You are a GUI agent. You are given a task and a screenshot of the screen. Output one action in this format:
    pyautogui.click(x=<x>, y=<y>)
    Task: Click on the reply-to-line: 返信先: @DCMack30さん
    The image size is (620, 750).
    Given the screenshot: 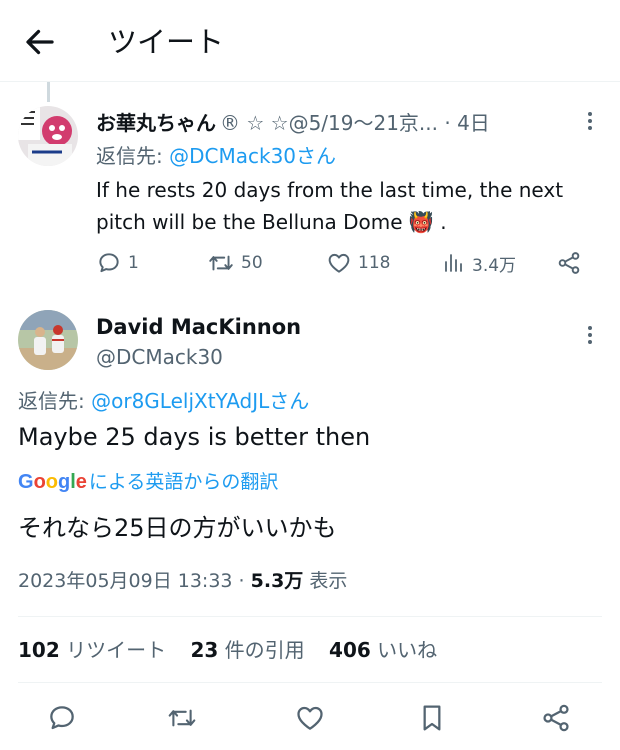 What is the action you would take?
    pyautogui.click(x=216, y=156)
    